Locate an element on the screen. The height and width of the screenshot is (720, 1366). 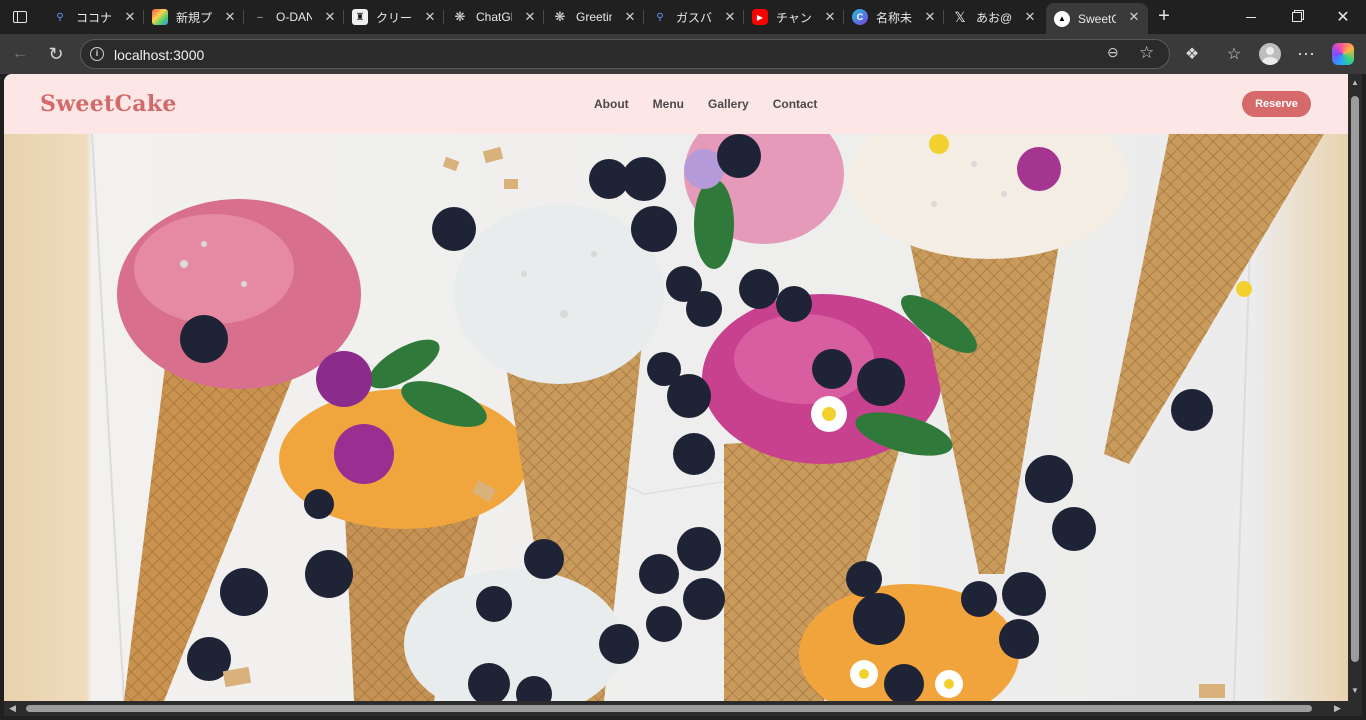
nav-link-menu: Menu is located at coordinates (668, 104).